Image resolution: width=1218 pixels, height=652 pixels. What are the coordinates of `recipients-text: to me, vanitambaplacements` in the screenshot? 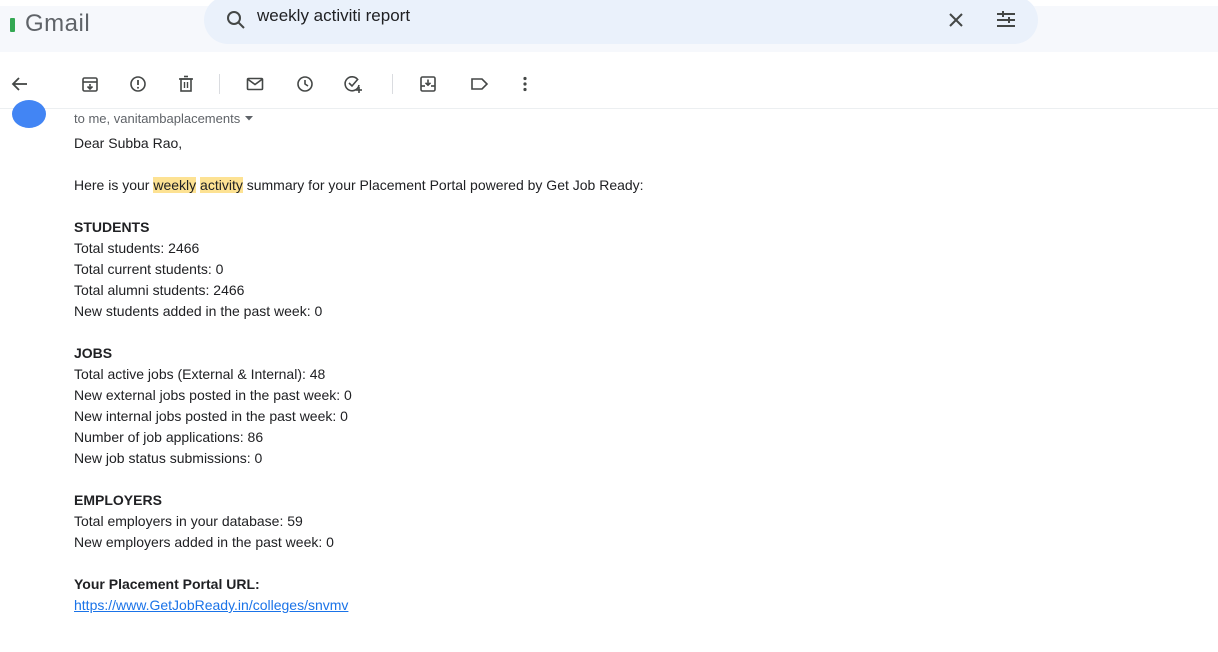 It's located at (157, 118).